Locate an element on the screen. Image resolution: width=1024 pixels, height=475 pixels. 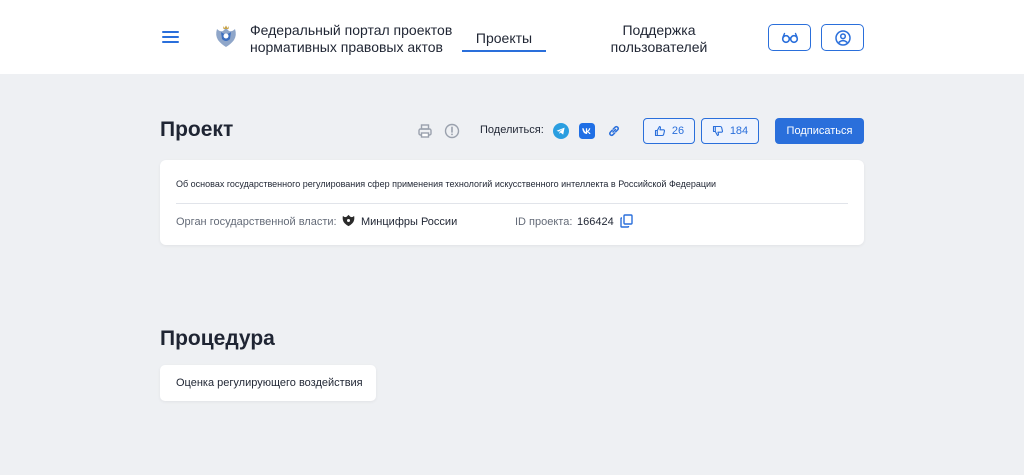
copy-icon is located at coordinates (626, 221).